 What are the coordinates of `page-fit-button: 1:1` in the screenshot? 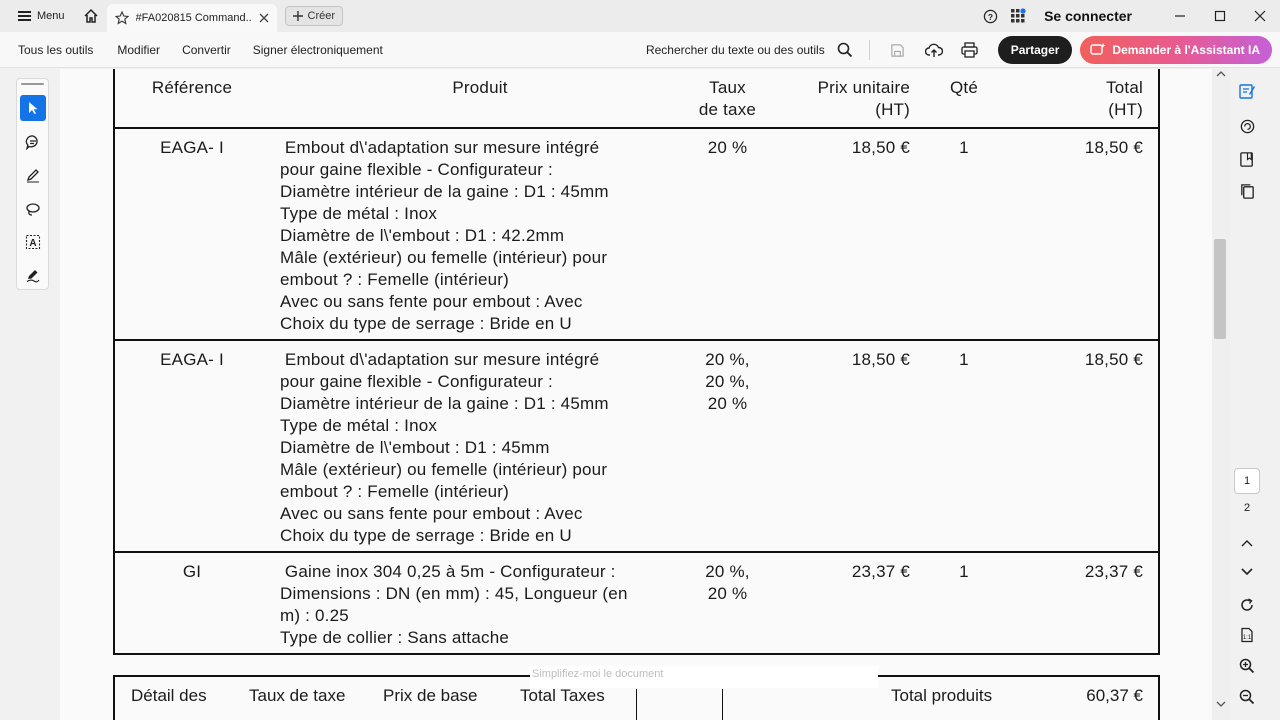 It's located at (1247, 635).